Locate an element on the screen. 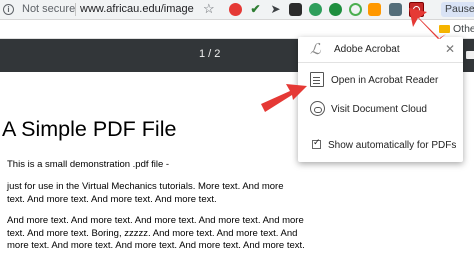 The image size is (474, 253). divider is located at coordinates (75, 9).